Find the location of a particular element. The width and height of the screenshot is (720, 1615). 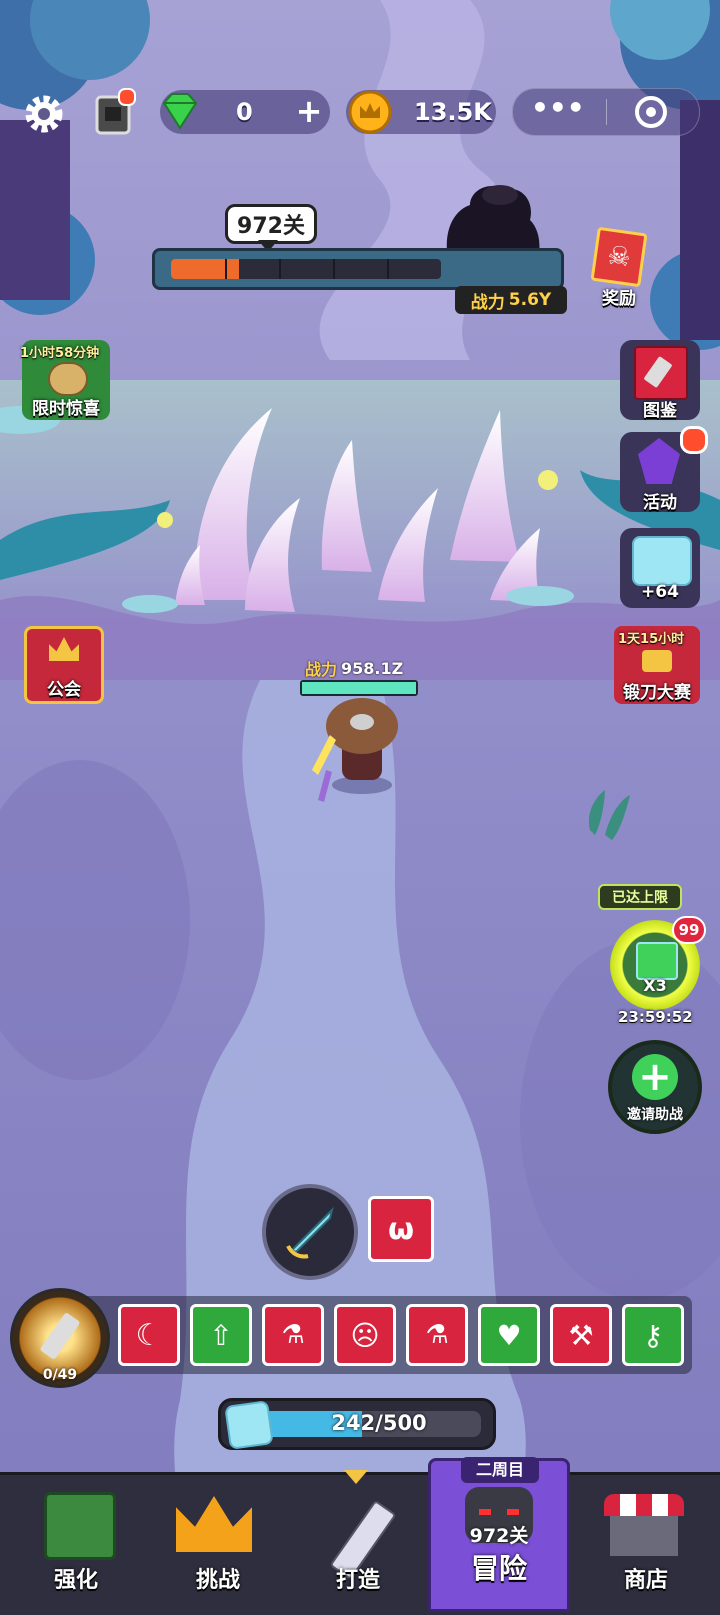

skill-potion: ⚗ is located at coordinates (293, 1335).